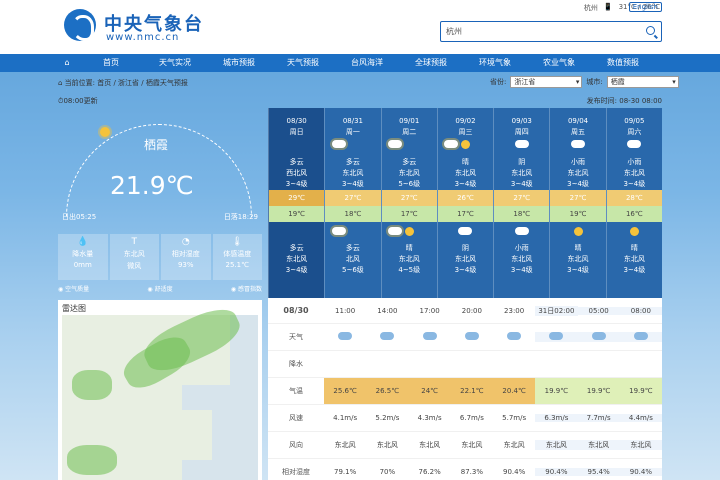  Describe the element at coordinates (239, 63) in the screenshot. I see `nav-item-city-forecast: 城市预报` at that location.